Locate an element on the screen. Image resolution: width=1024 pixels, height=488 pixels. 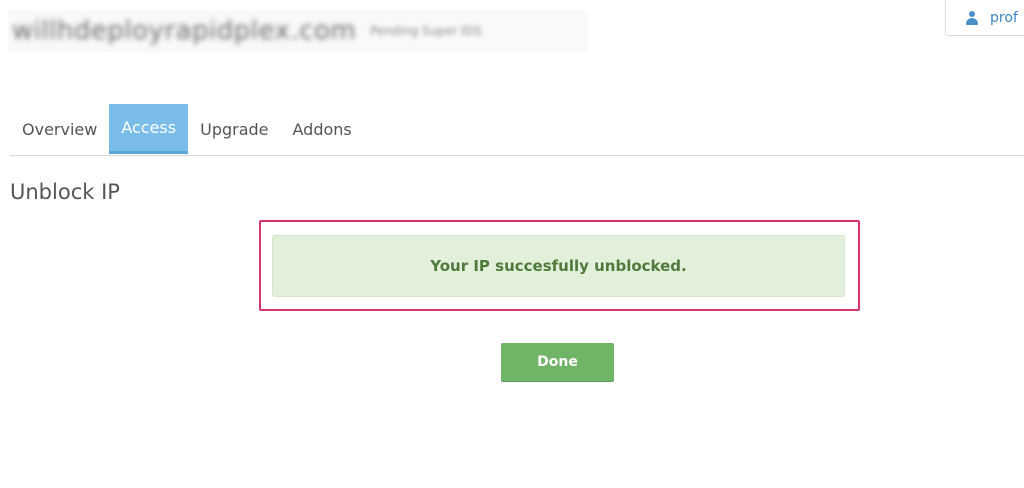
user-icon is located at coordinates (972, 17).